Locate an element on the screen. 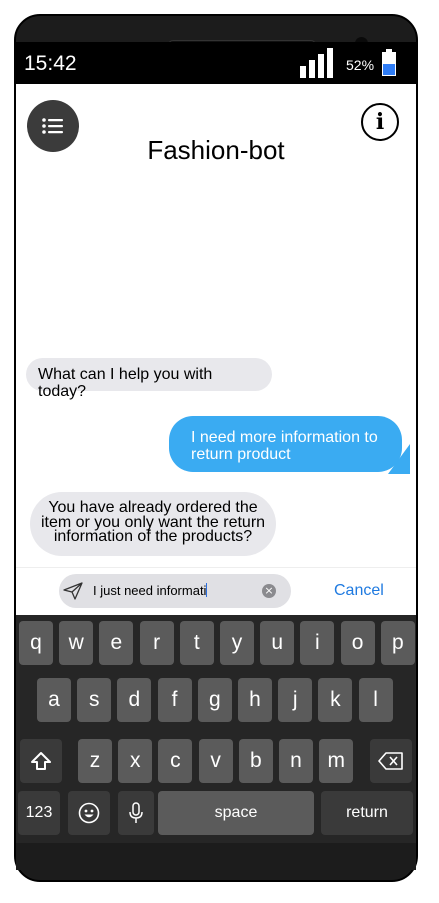 The image size is (439, 903). info-icon: i is located at coordinates (380, 122).